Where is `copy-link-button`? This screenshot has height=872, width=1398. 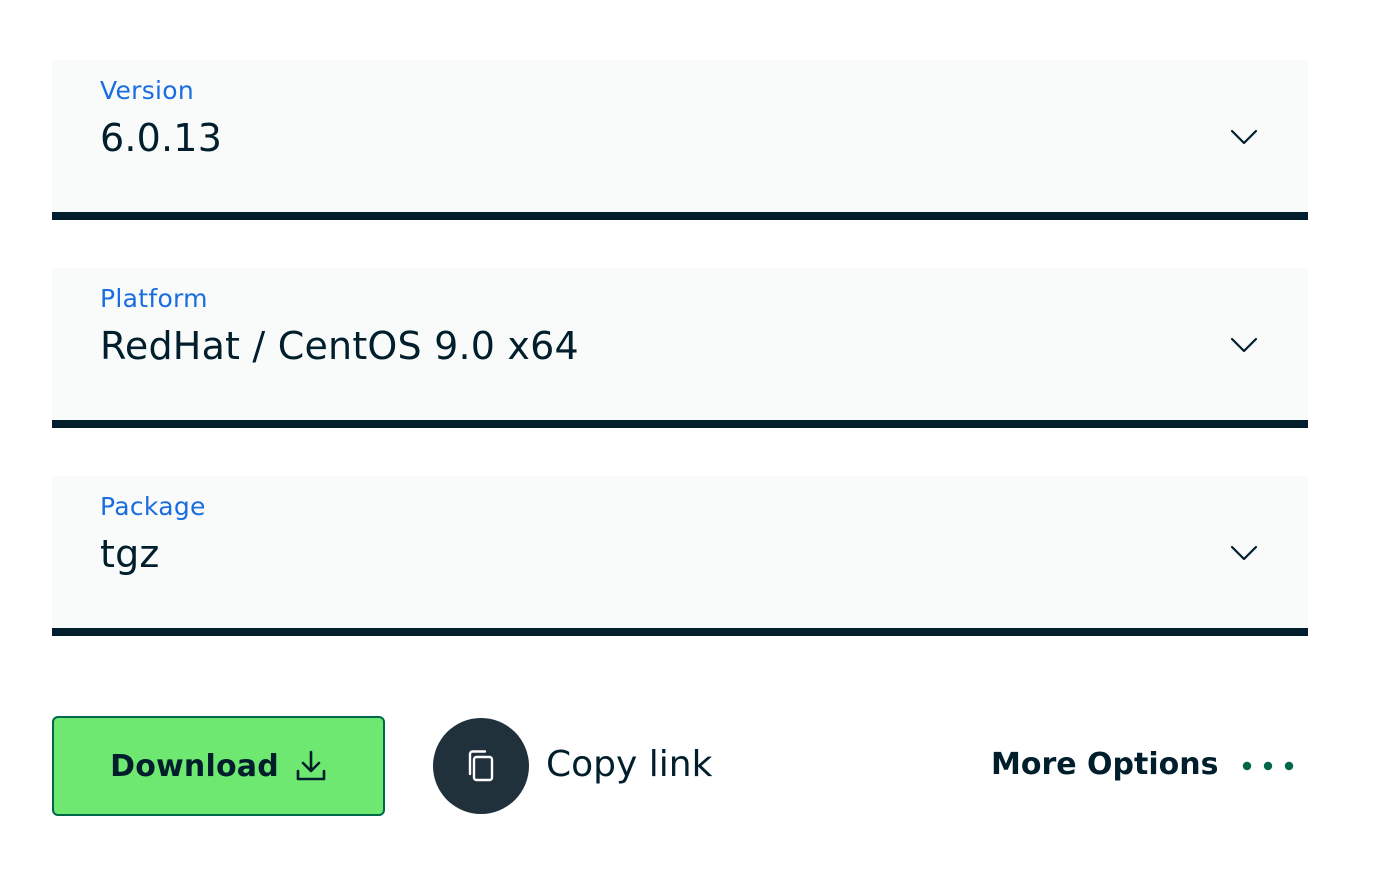 copy-link-button is located at coordinates (481, 766).